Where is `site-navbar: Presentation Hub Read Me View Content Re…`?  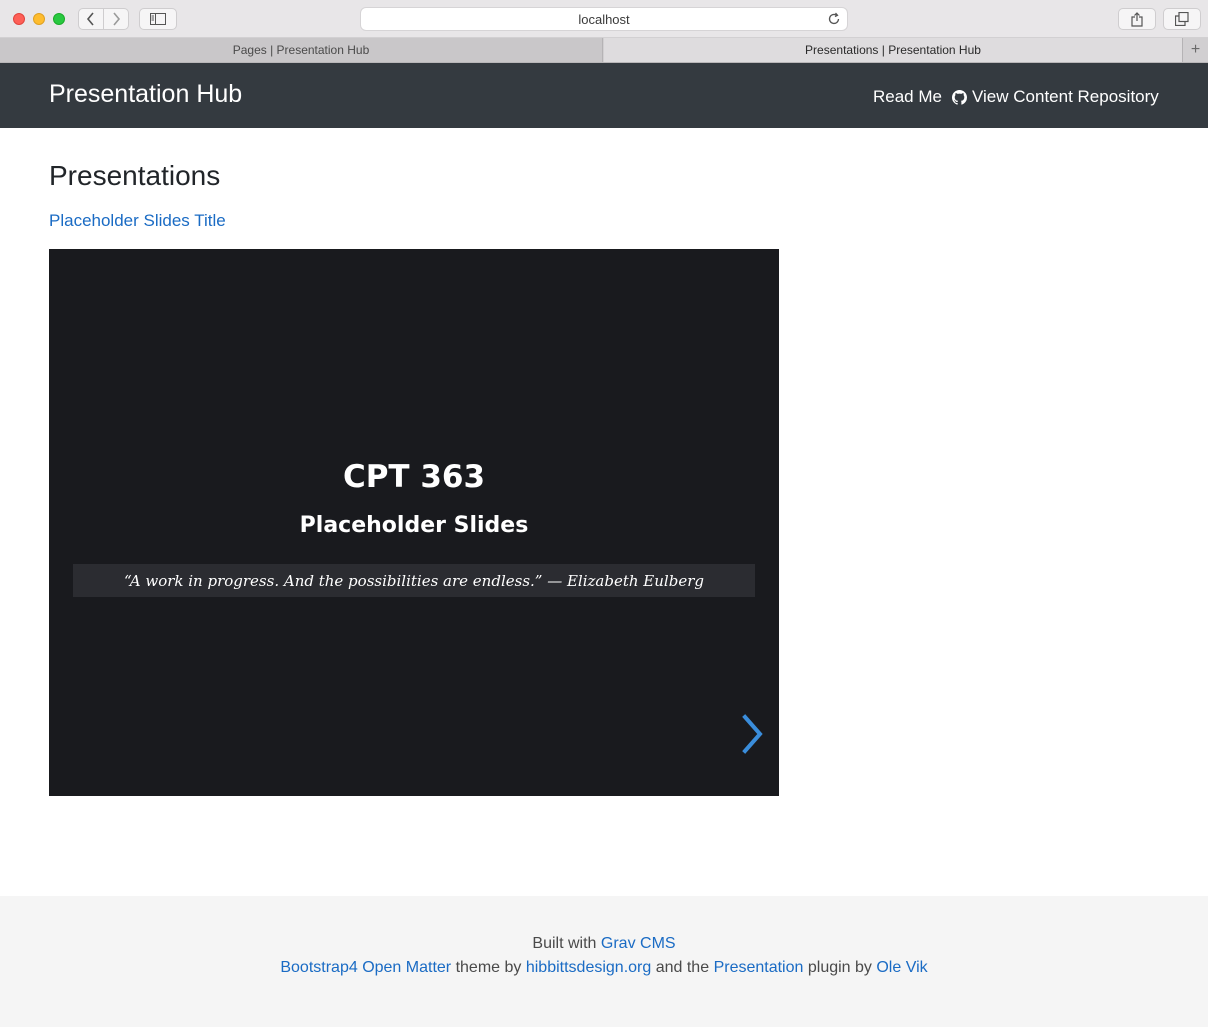 site-navbar: Presentation Hub Read Me View Content Re… is located at coordinates (604, 95).